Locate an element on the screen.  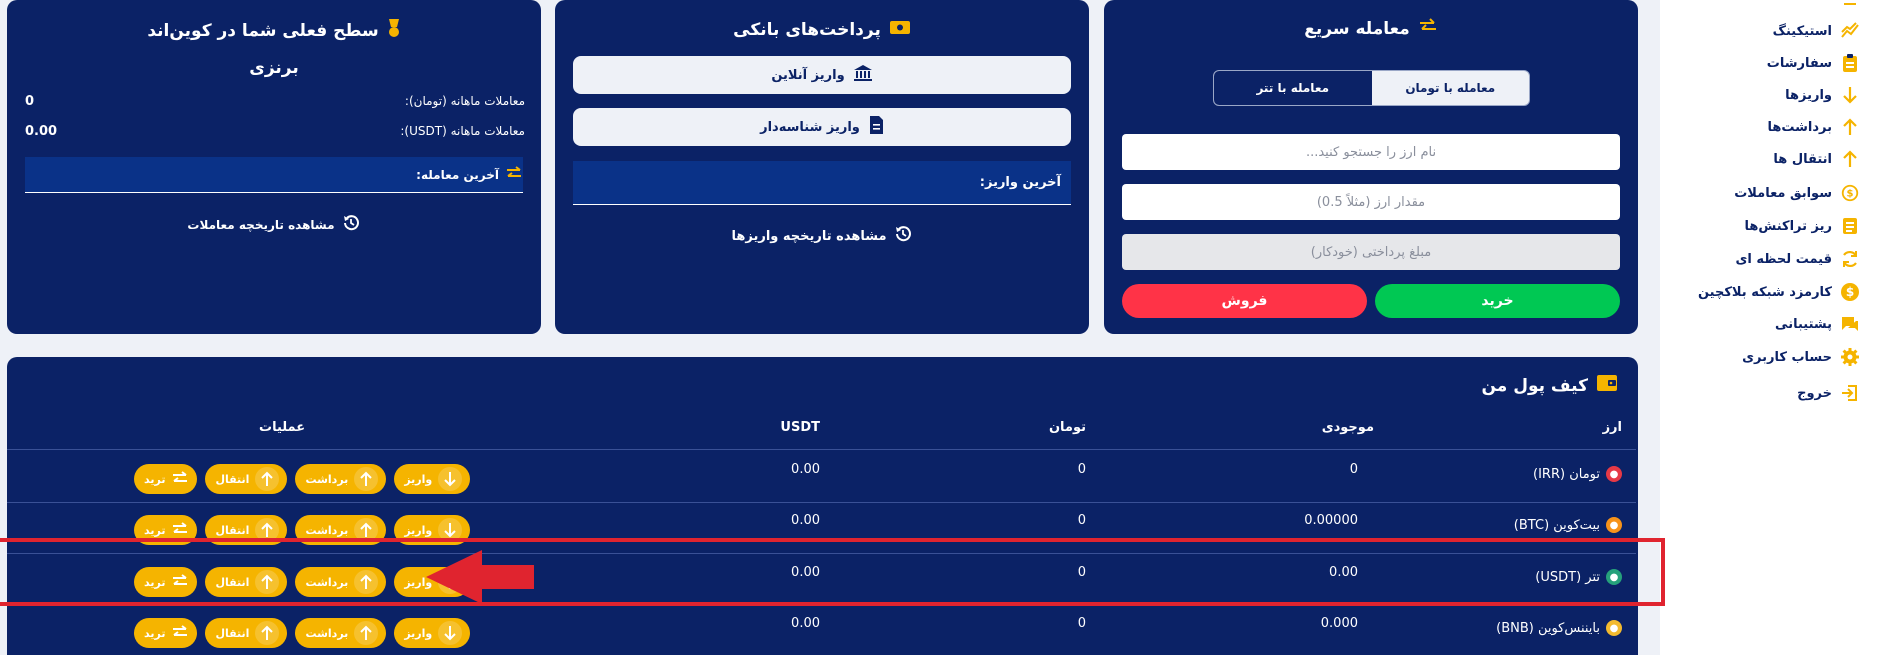
sidebar-item-label: کارمزد شبکه بلاکچین is located at coordinates (1764, 292).